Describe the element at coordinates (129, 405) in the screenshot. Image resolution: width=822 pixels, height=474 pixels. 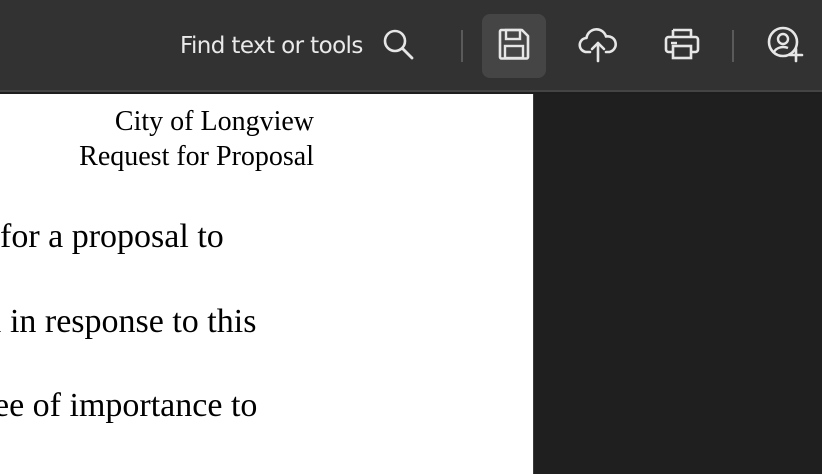
I see `document-body-line: ee of importance to` at that location.